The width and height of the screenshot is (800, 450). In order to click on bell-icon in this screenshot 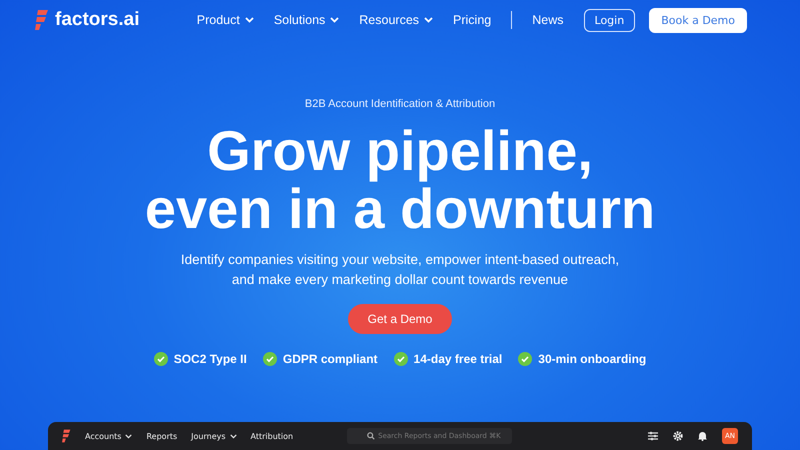, I will do `click(702, 436)`.